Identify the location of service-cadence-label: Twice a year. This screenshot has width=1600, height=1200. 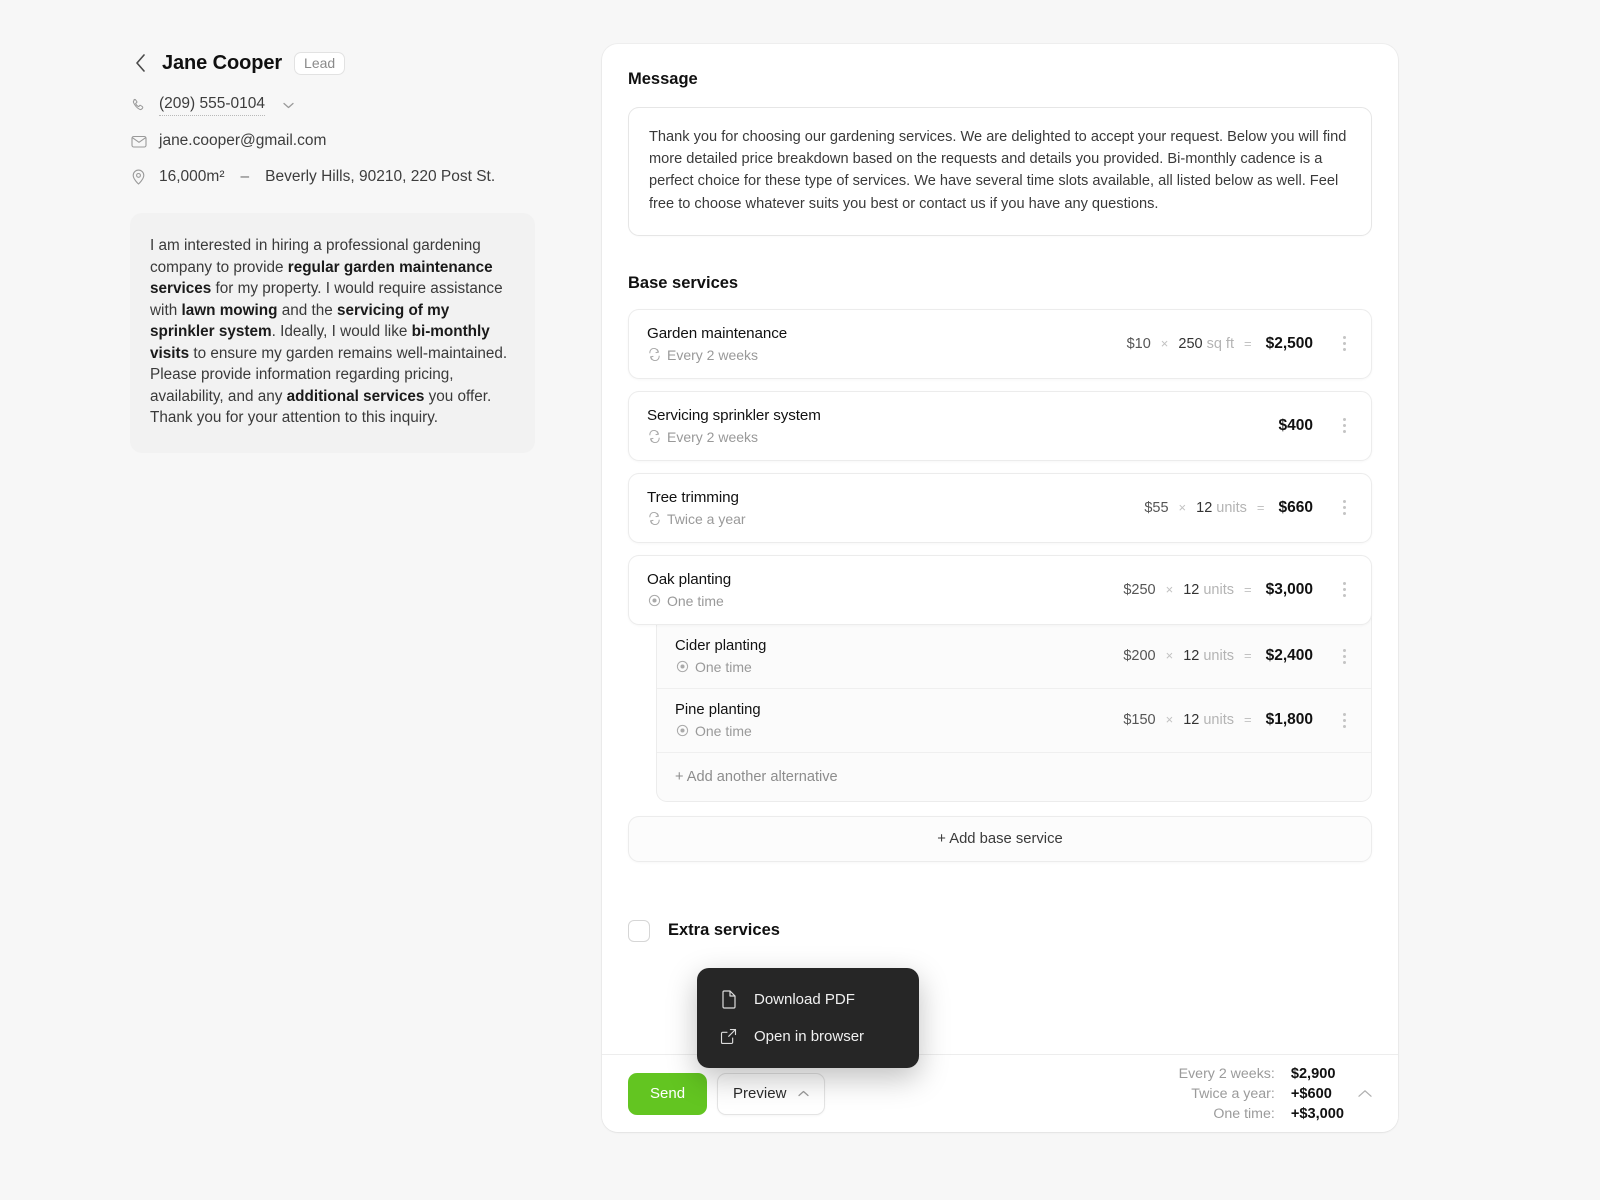
(706, 518).